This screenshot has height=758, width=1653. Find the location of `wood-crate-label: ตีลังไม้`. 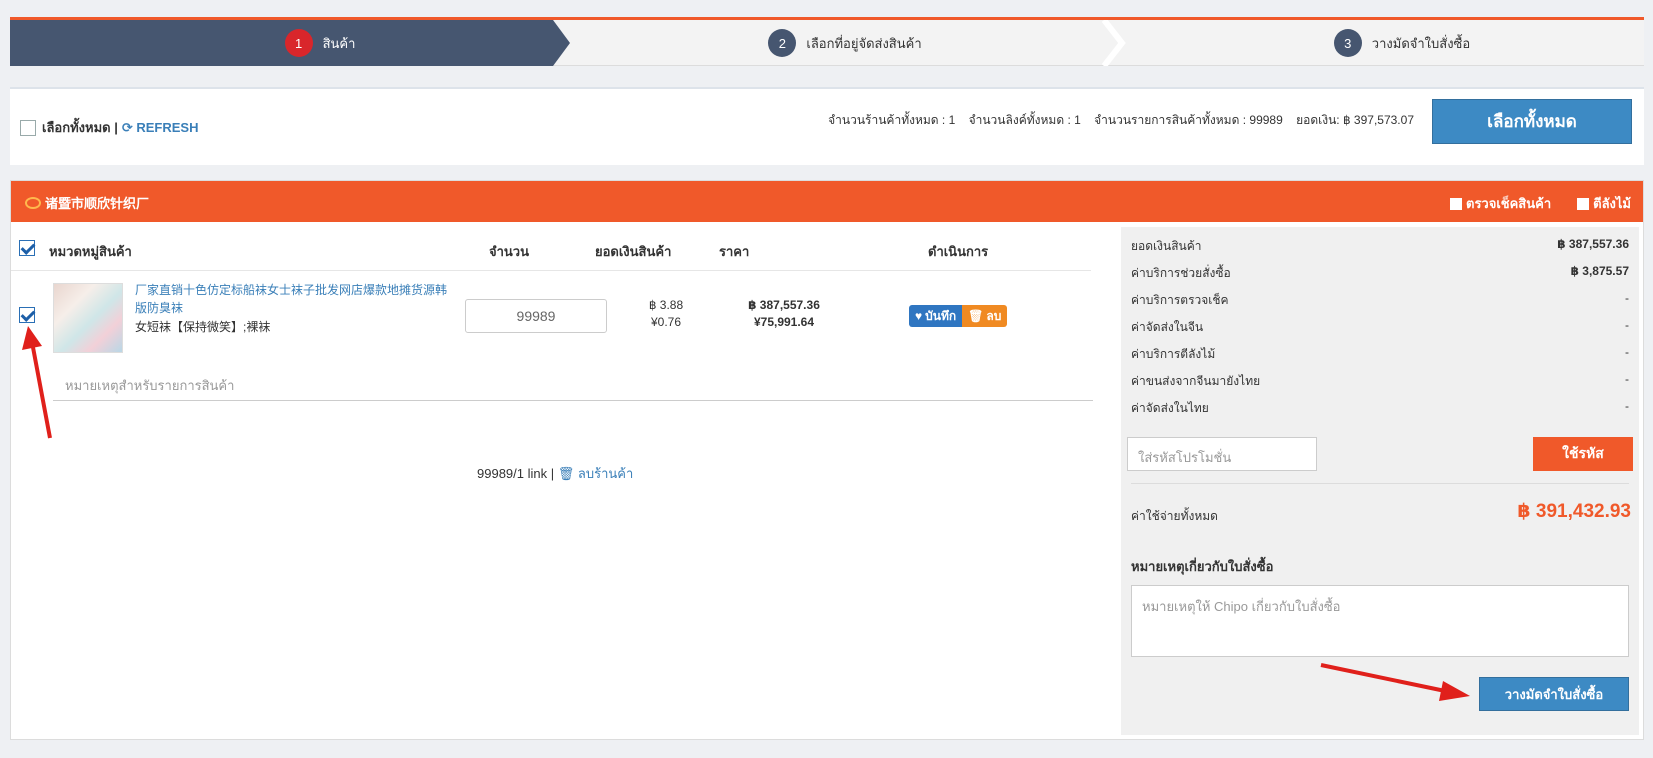

wood-crate-label: ตีลังไม้ is located at coordinates (1612, 203).